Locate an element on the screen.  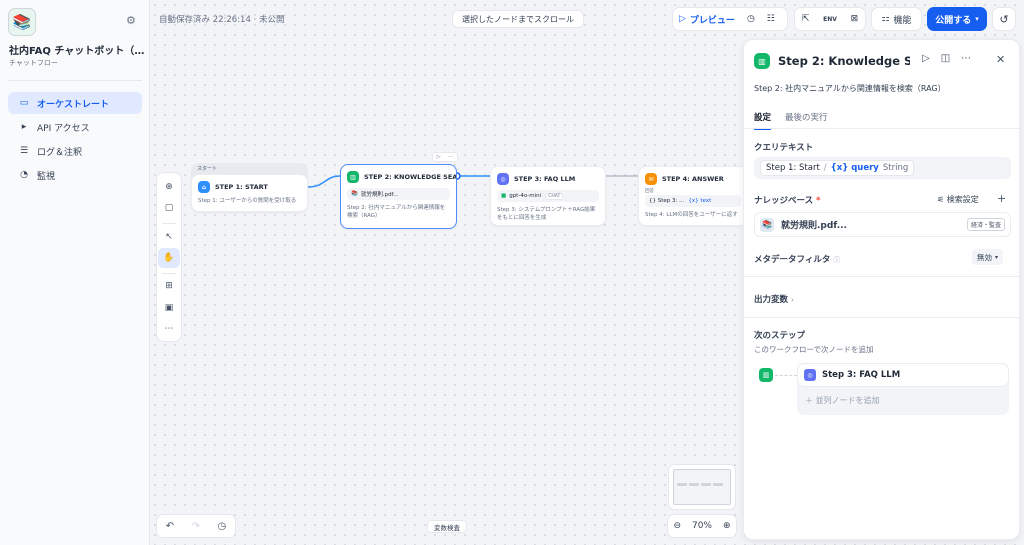
variable-inspect-button: 変数検査 is located at coordinates (447, 526).